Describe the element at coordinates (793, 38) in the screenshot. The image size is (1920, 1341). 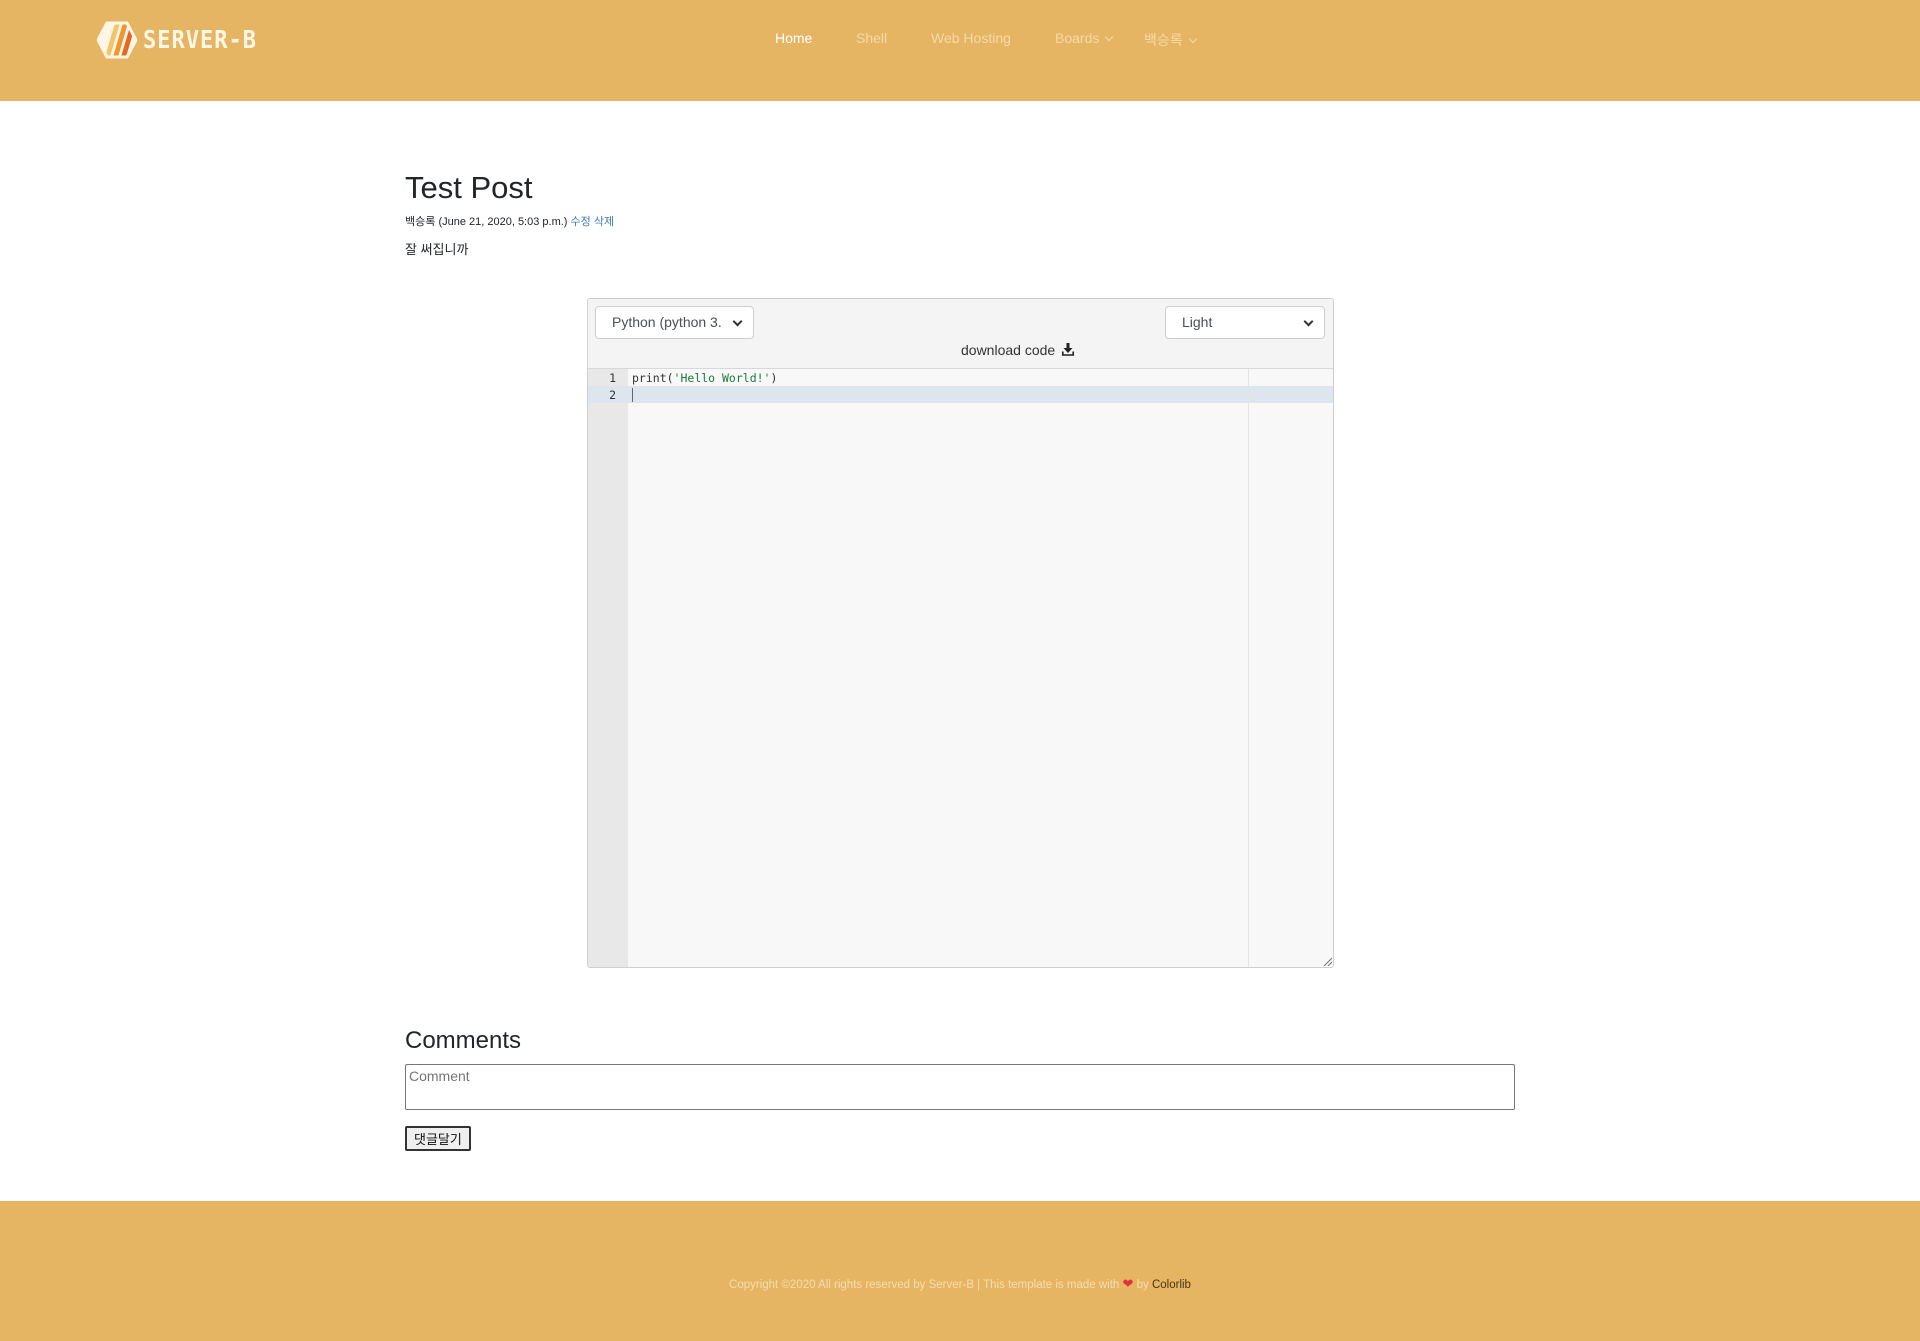
I see `nav-home: Home` at that location.